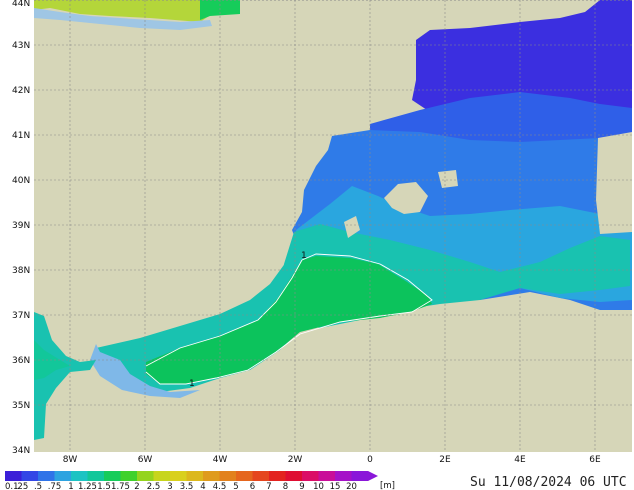  Describe the element at coordinates (21, 316) in the screenshot. I see `lat-label: 37N` at that location.